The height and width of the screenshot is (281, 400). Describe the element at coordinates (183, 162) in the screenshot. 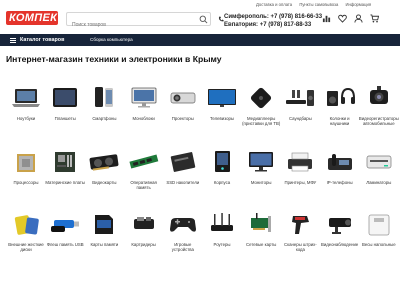

I see `ssd-icon` at that location.